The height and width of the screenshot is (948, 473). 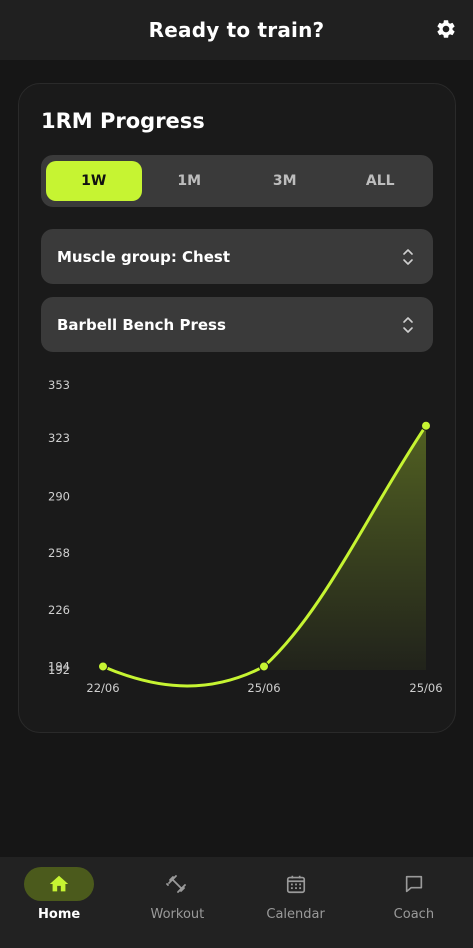 I want to click on y-tick-label: 258, so click(x=59, y=553).